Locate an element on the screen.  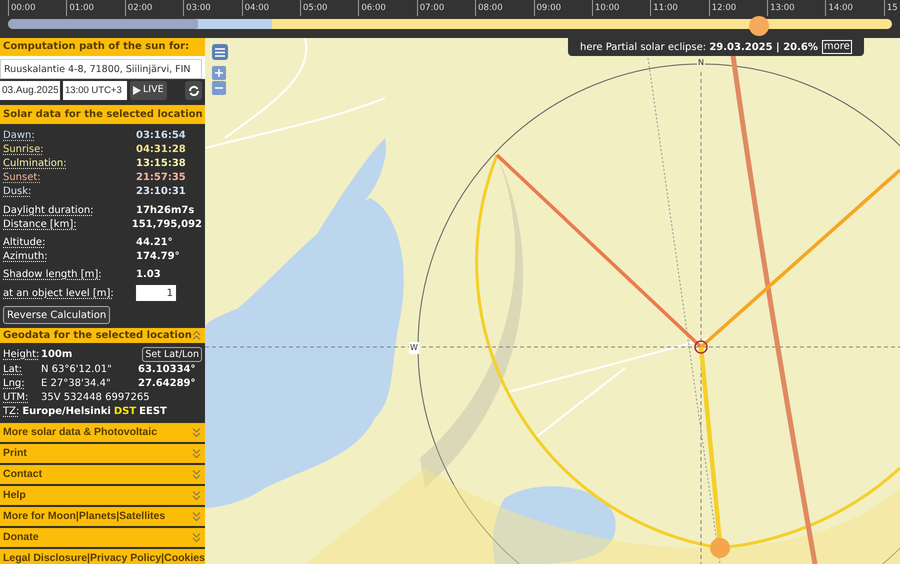
section-header: Computation path of the sun for: is located at coordinates (102, 47).